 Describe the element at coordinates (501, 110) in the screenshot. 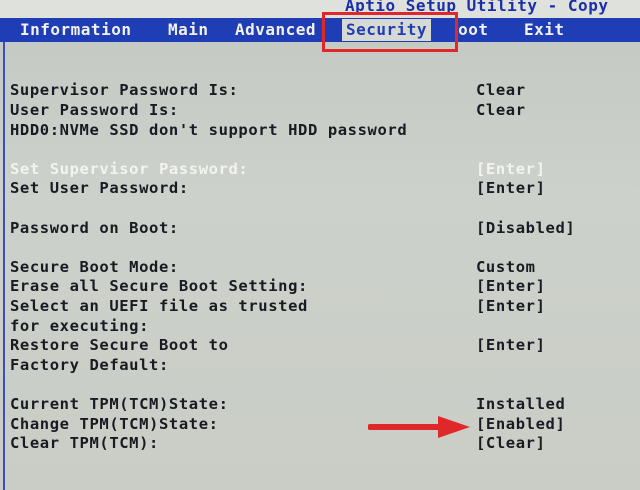

I see `user-password-status-value: Clear` at that location.